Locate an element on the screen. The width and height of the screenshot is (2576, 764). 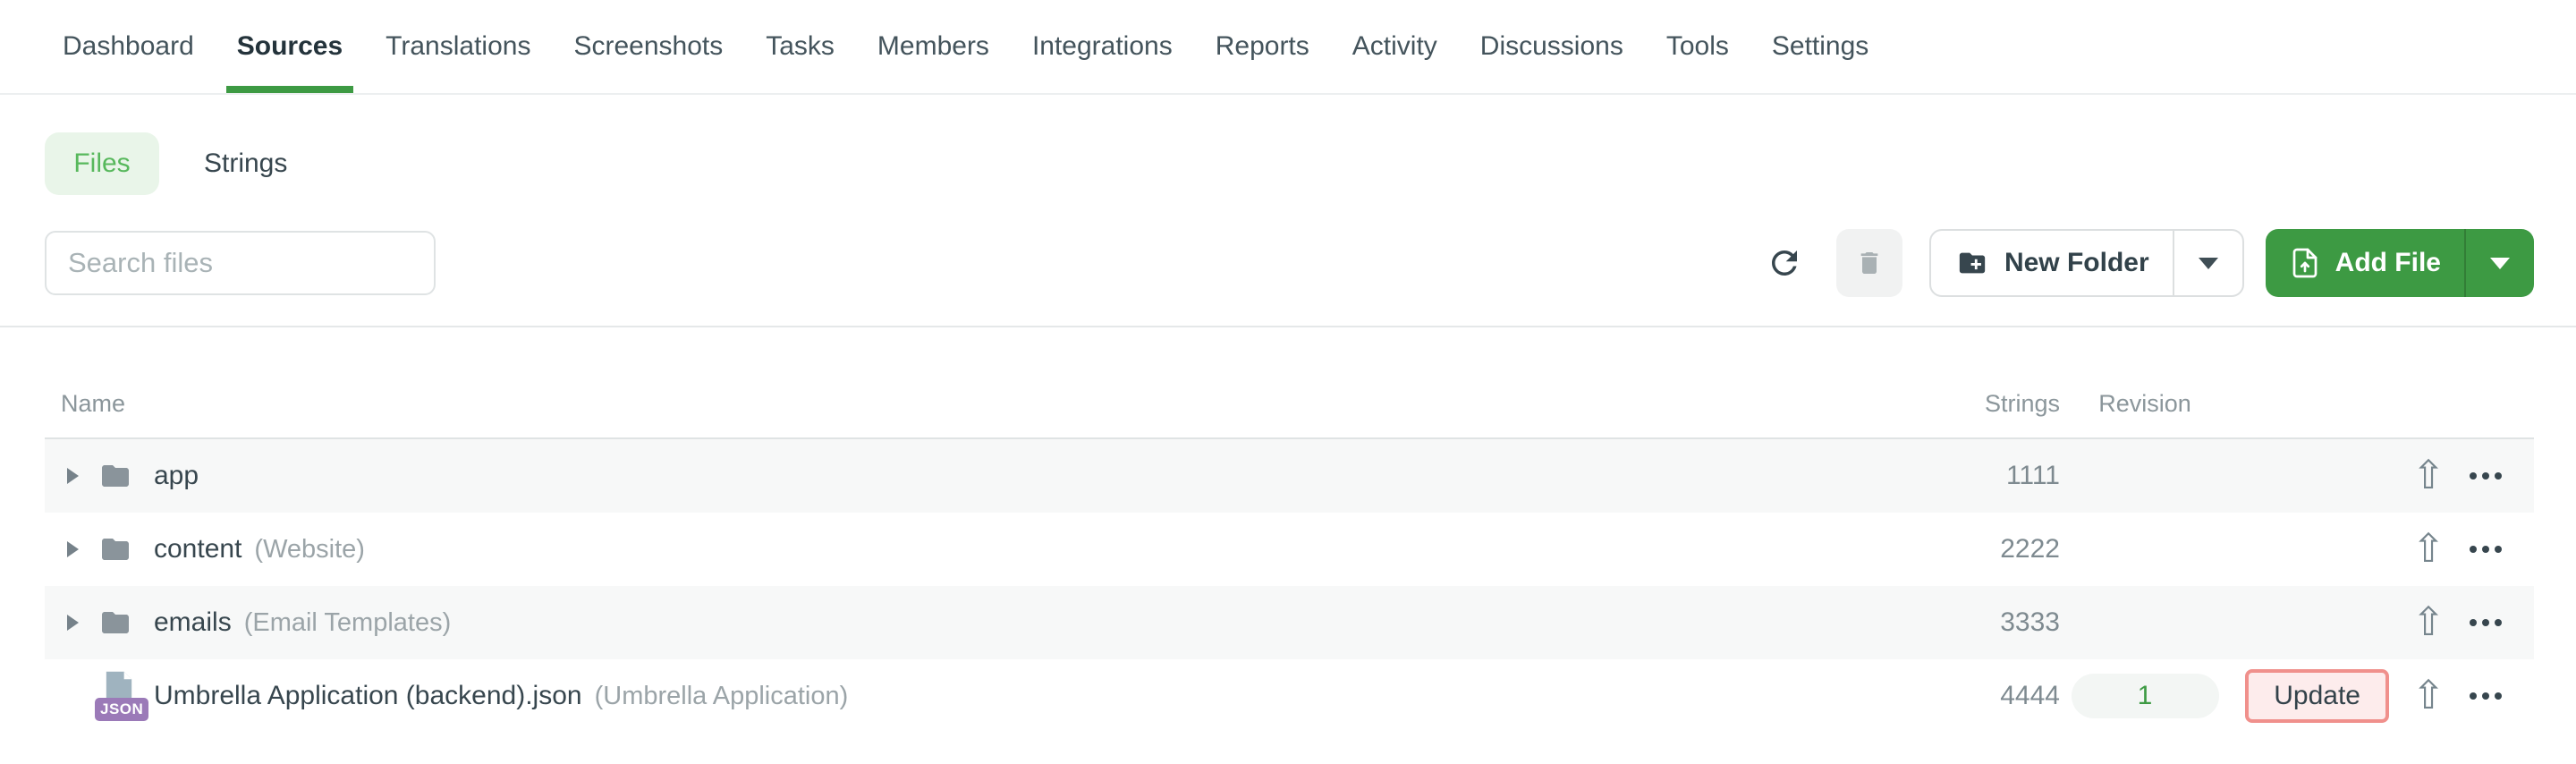
refresh-button is located at coordinates (1784, 263).